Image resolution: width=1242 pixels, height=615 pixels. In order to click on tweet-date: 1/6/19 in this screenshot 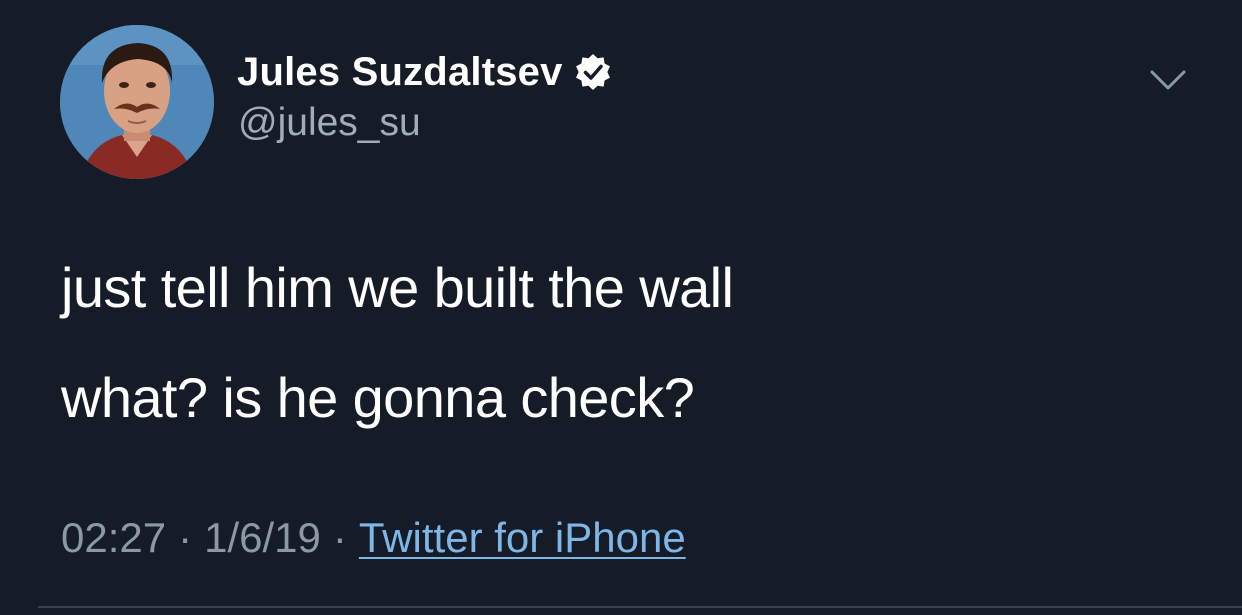, I will do `click(262, 537)`.